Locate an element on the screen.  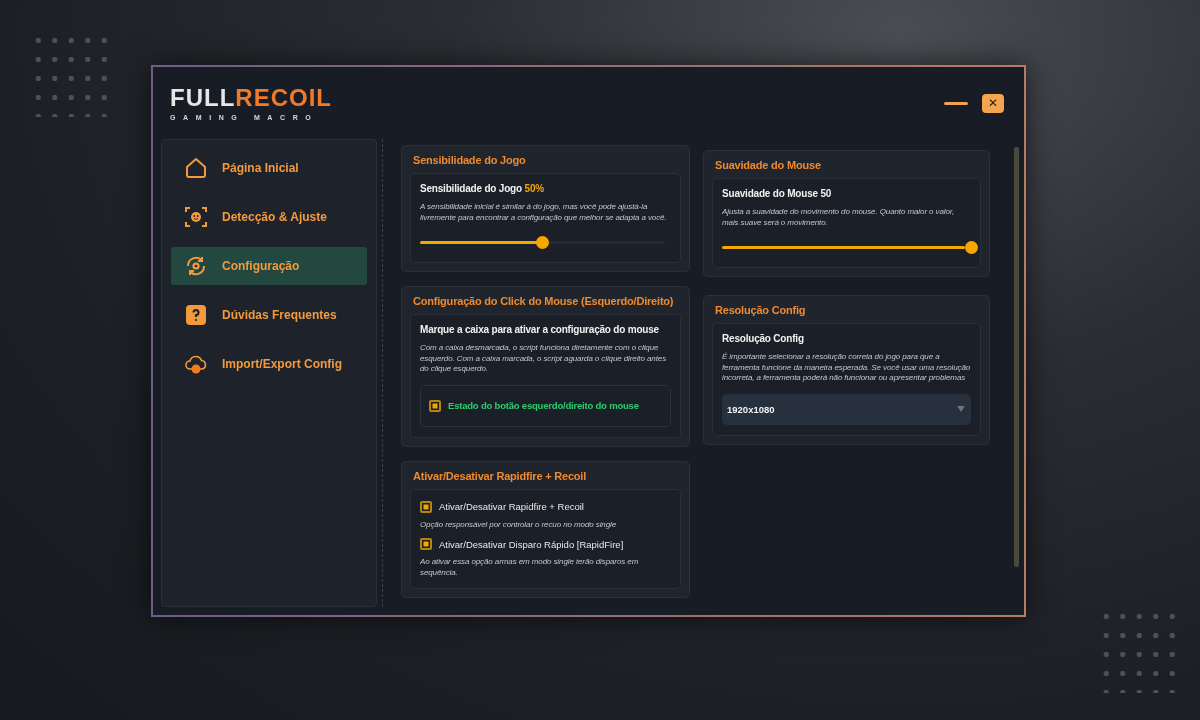
question-icon is located at coordinates (196, 315).